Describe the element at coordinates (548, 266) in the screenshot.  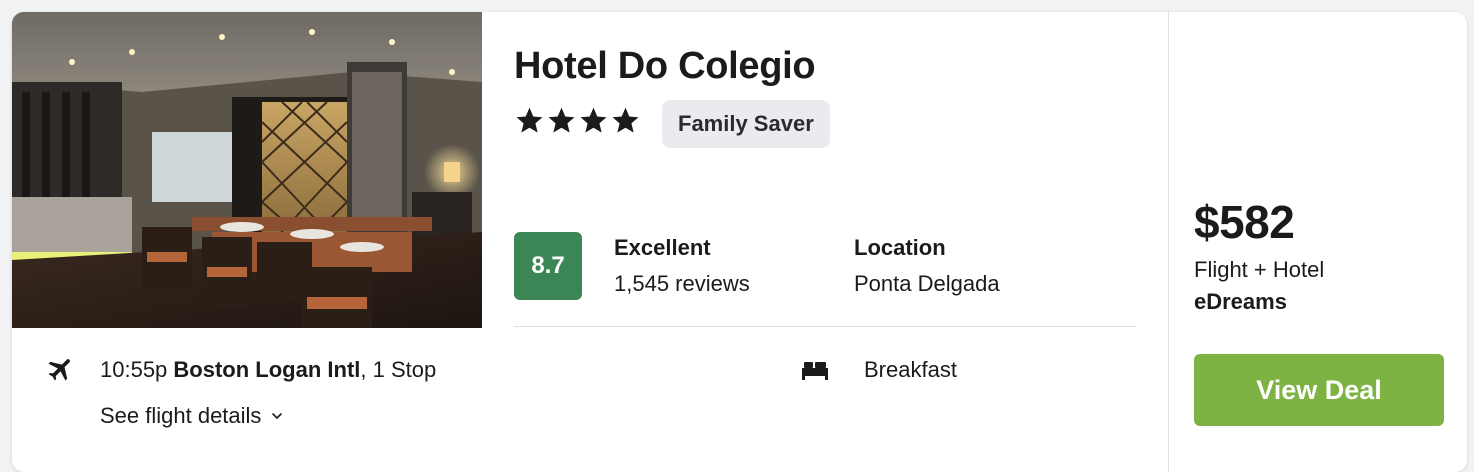
I see `review-score: 8.7` at that location.